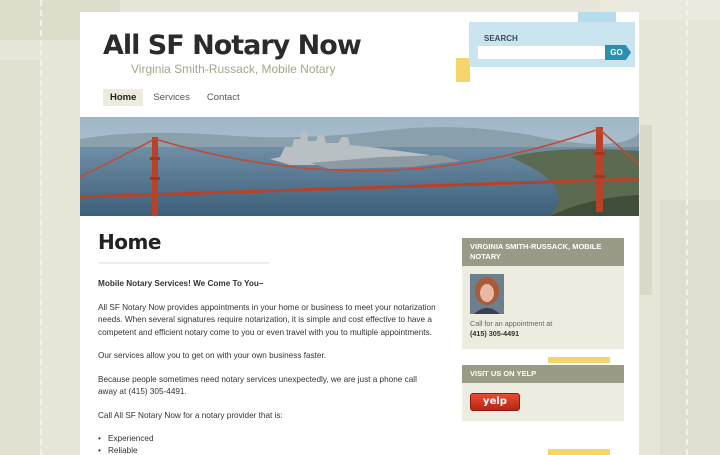 The height and width of the screenshot is (455, 720). I want to click on page-title: Home, so click(184, 247).